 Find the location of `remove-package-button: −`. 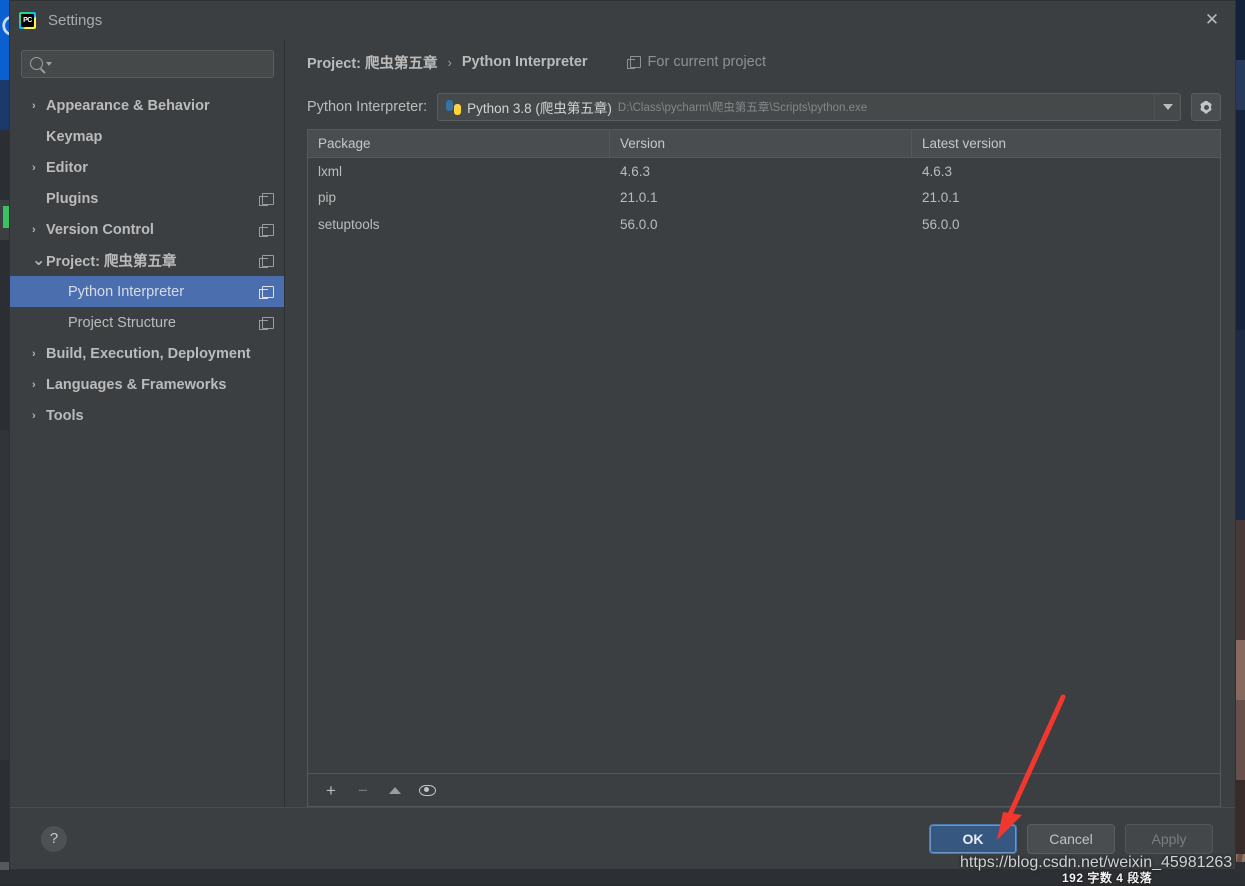

remove-package-button: − is located at coordinates (363, 790).